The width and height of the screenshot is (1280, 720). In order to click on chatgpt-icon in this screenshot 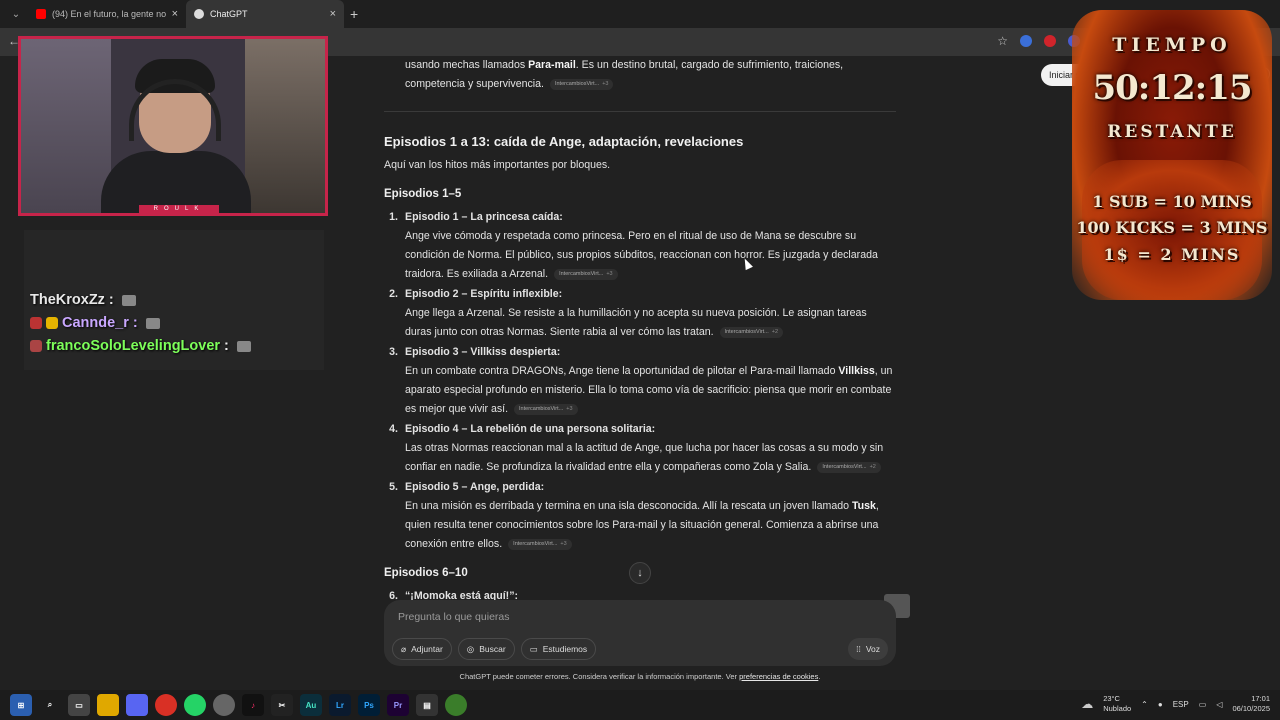, I will do `click(199, 14)`.